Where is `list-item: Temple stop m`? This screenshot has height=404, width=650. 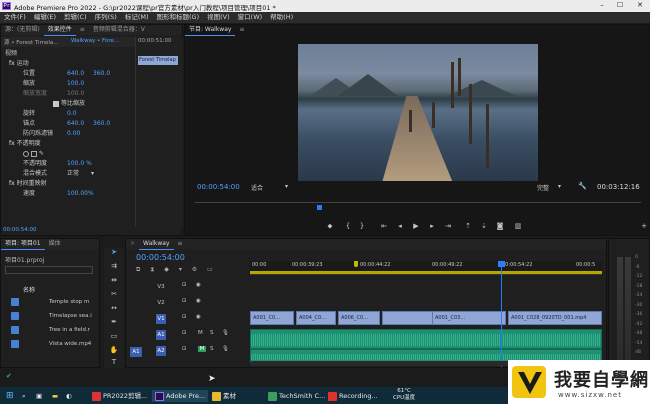 list-item: Temple stop m is located at coordinates (50, 302).